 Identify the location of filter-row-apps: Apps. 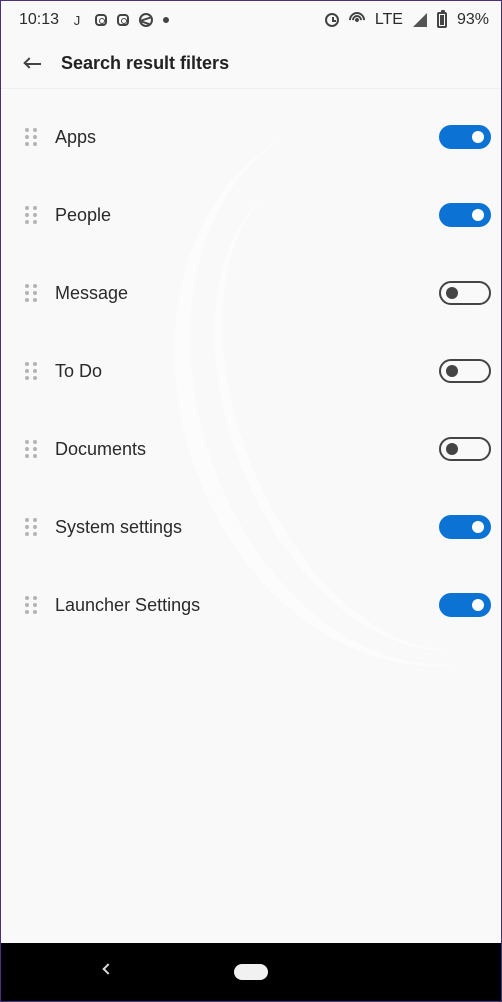
(251, 137).